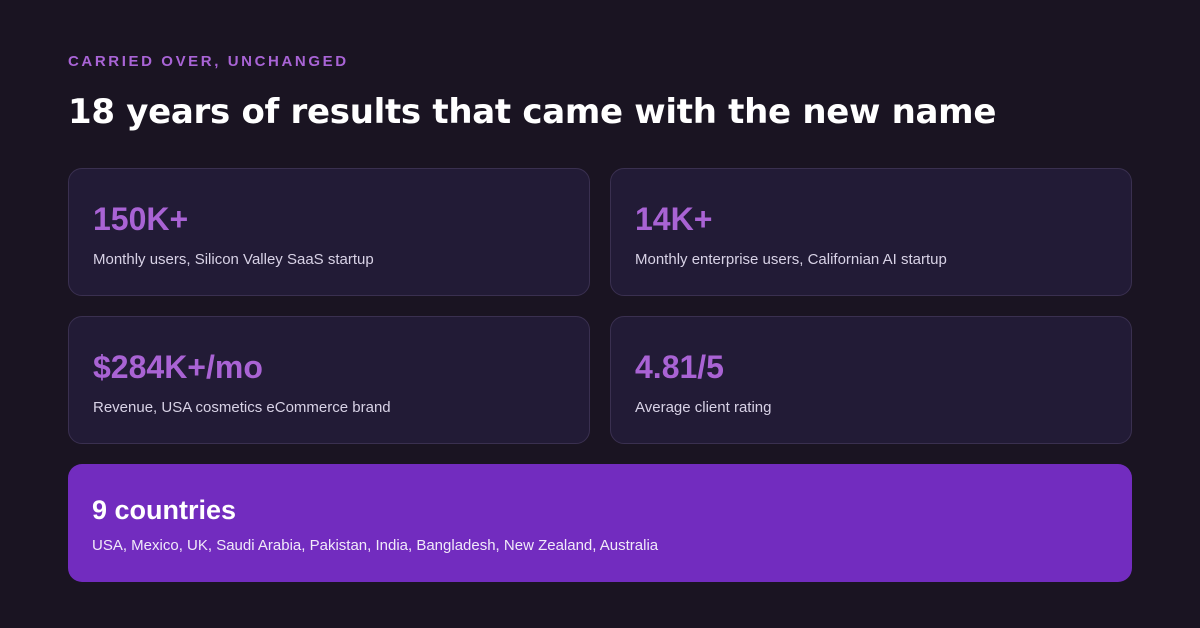 The width and height of the screenshot is (1200, 628). I want to click on section-eyebrow: CARRIED OVER, UNCHANGED, so click(208, 61).